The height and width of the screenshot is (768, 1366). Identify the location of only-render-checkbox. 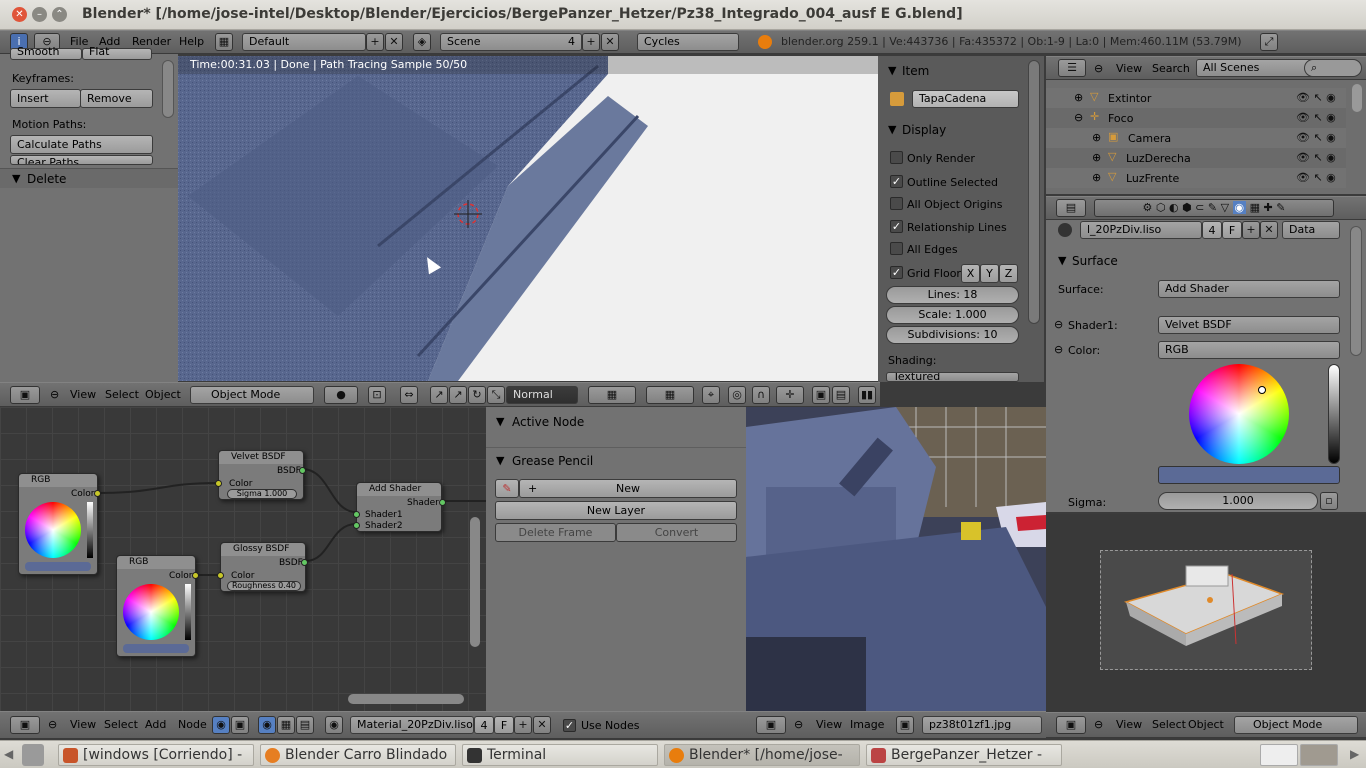
(896, 157).